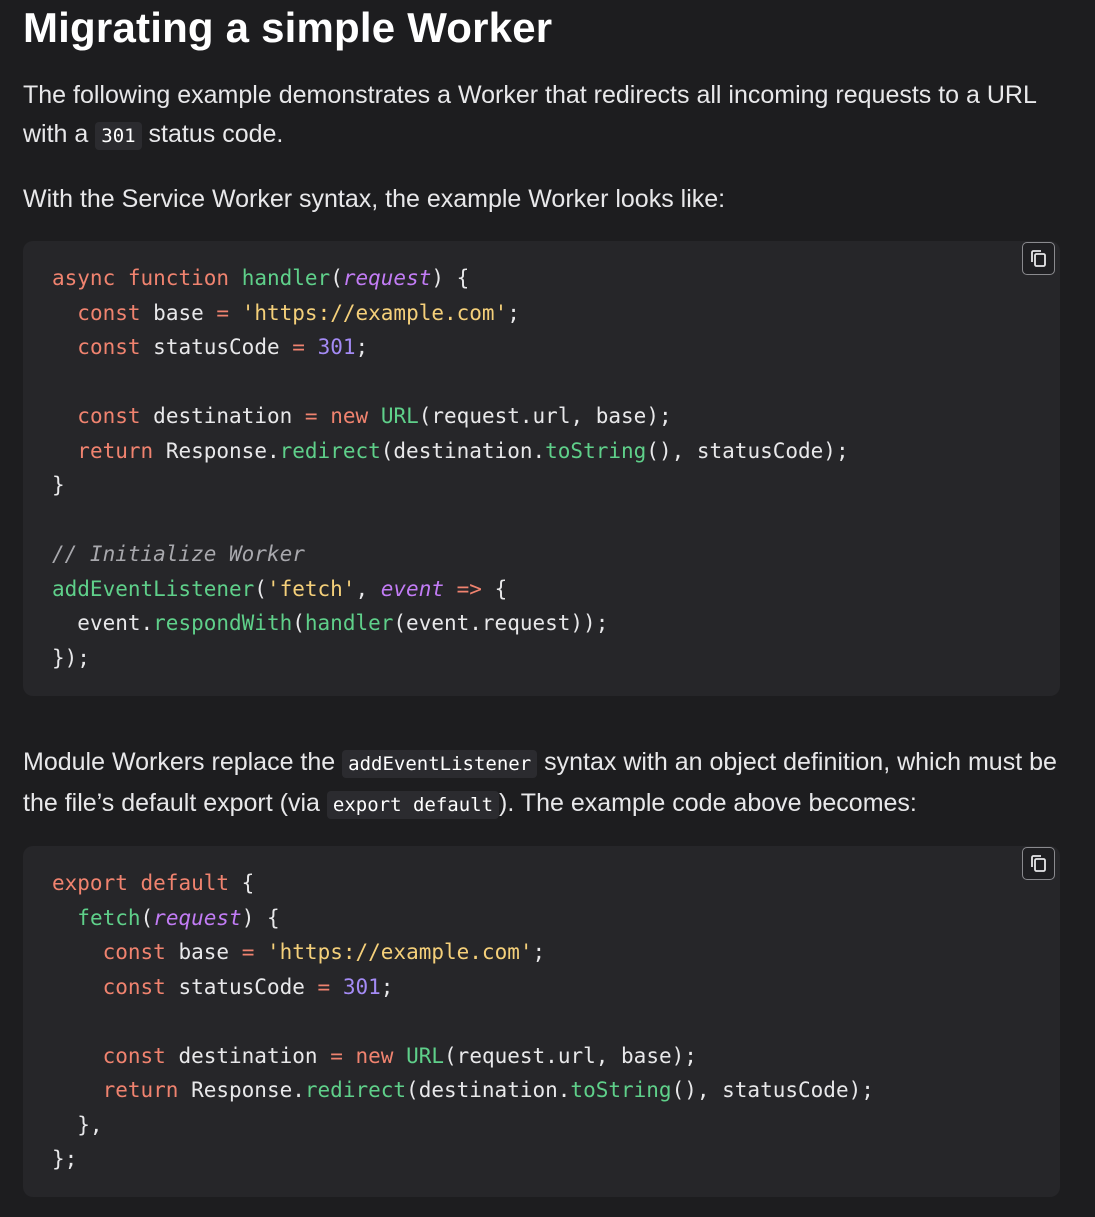 This screenshot has height=1217, width=1095. I want to click on inline-code-301: 301, so click(118, 136).